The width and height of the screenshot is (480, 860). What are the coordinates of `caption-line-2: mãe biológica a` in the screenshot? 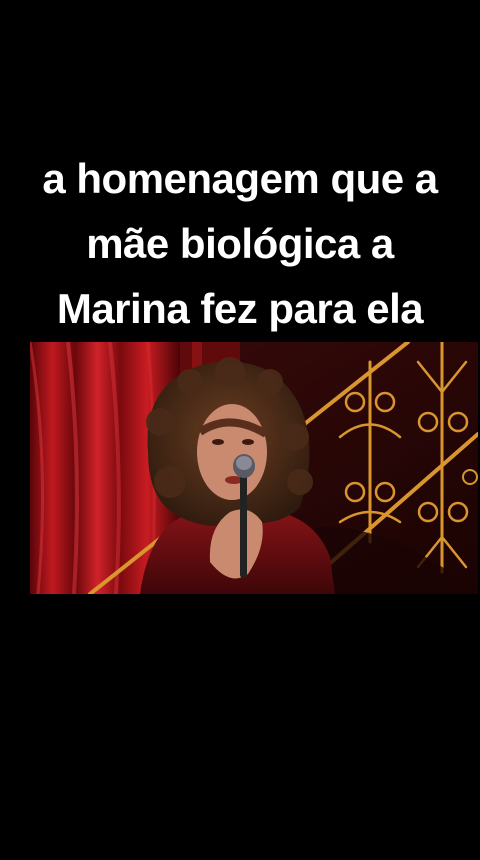 It's located at (240, 243).